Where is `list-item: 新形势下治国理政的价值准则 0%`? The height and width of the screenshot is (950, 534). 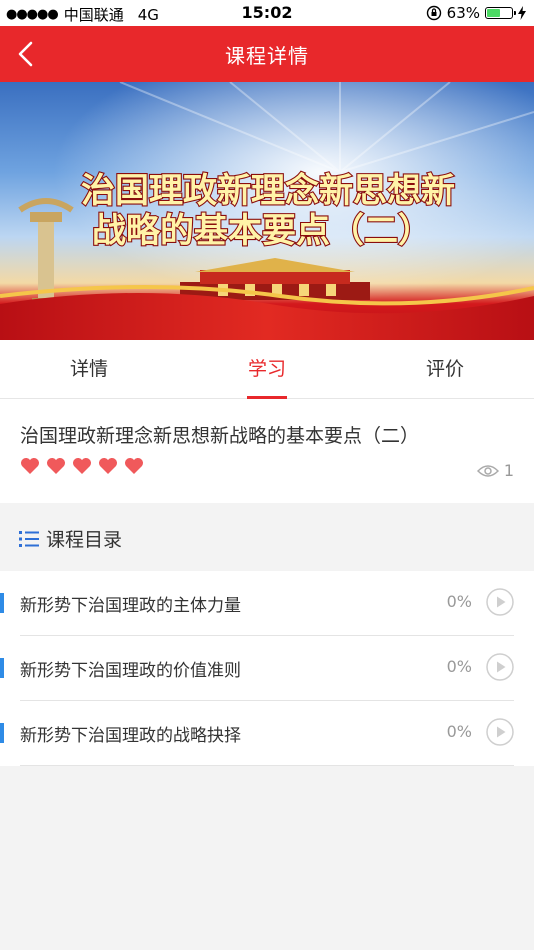 list-item: 新形势下治国理政的价值准则 0% is located at coordinates (267, 668).